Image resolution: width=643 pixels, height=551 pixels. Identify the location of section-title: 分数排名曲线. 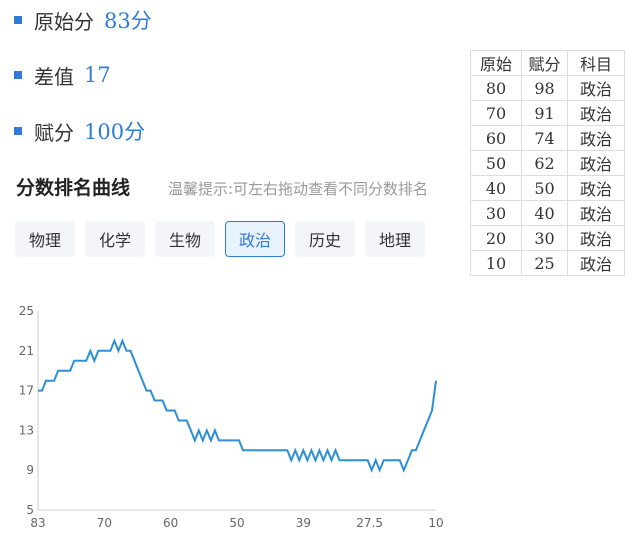
(73, 188).